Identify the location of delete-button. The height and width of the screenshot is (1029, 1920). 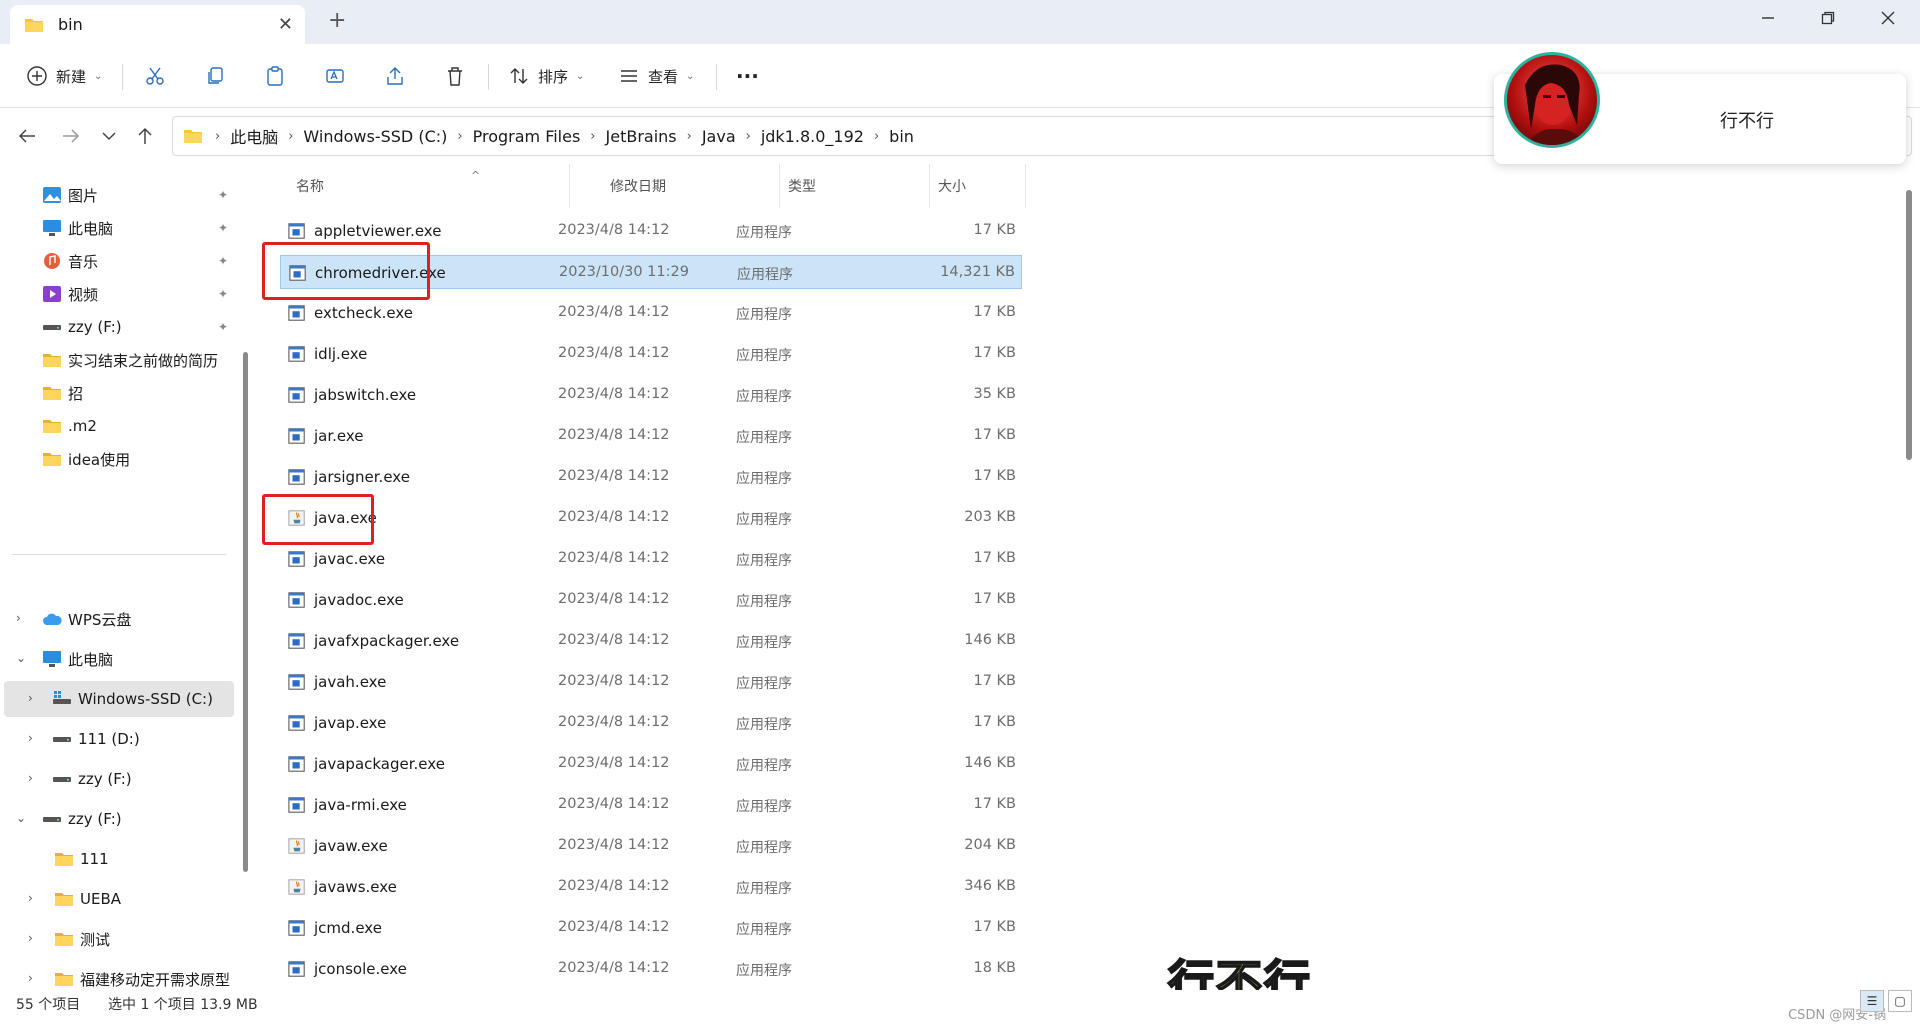
(455, 76).